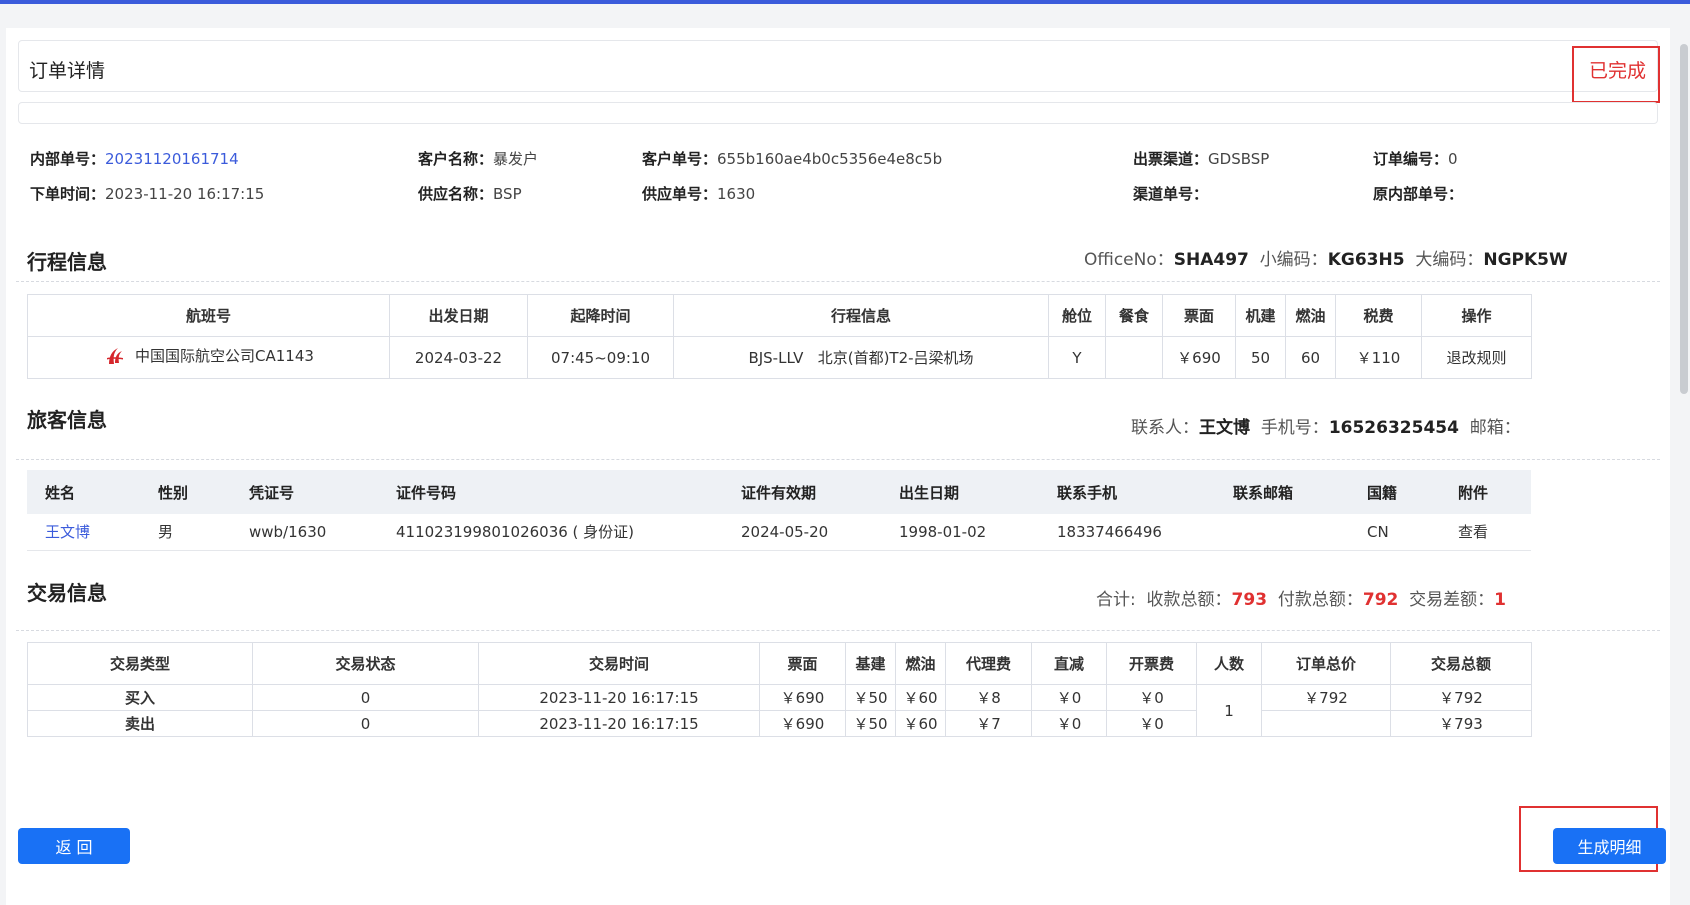 This screenshot has height=905, width=1690. I want to click on itinerary-header-row: 航班号 出发日期 起降时间 行程信息 舱位 餐食 票面 机建 燃油 税费 操作, so click(779, 315).